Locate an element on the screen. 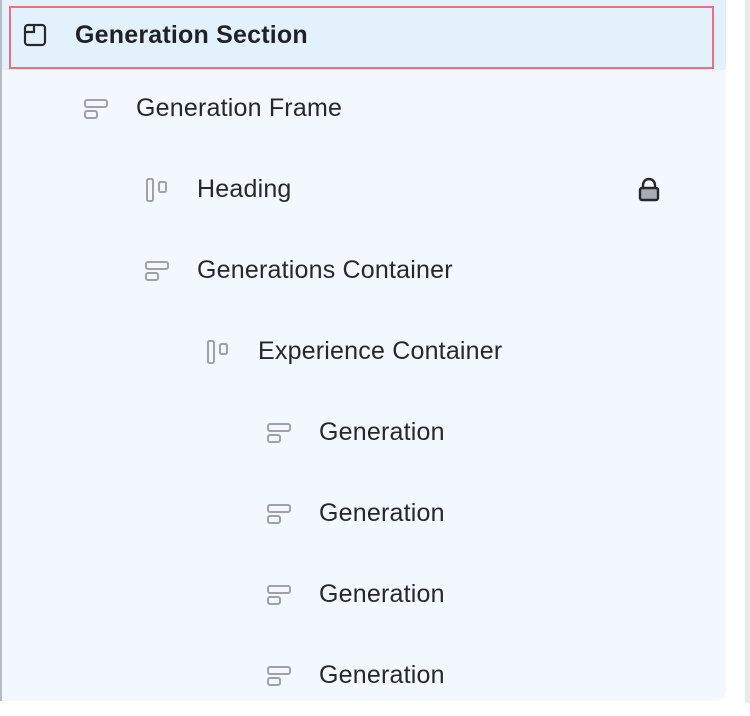 Image resolution: width=750 pixels, height=716 pixels. layer-row: Experience Container is located at coordinates (364, 351).